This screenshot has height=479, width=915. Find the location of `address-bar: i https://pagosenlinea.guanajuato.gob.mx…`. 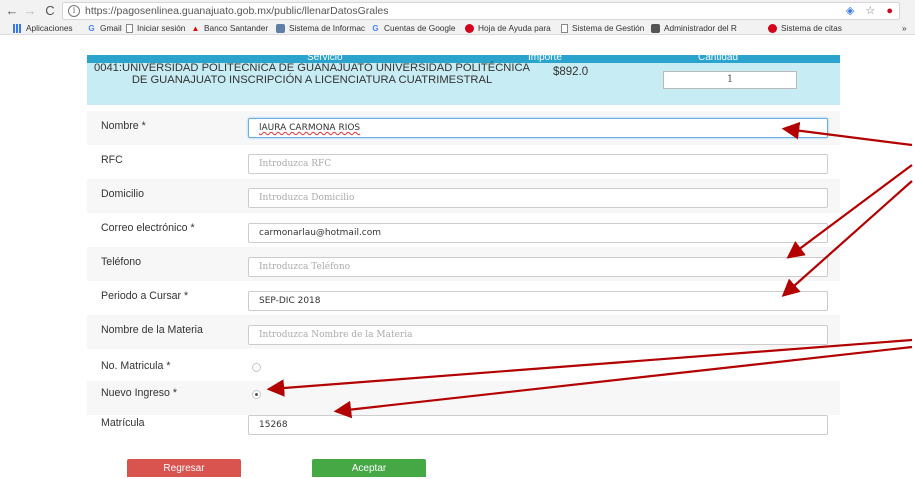

address-bar: i https://pagosenlinea.guanajuato.gob.mx… is located at coordinates (481, 11).